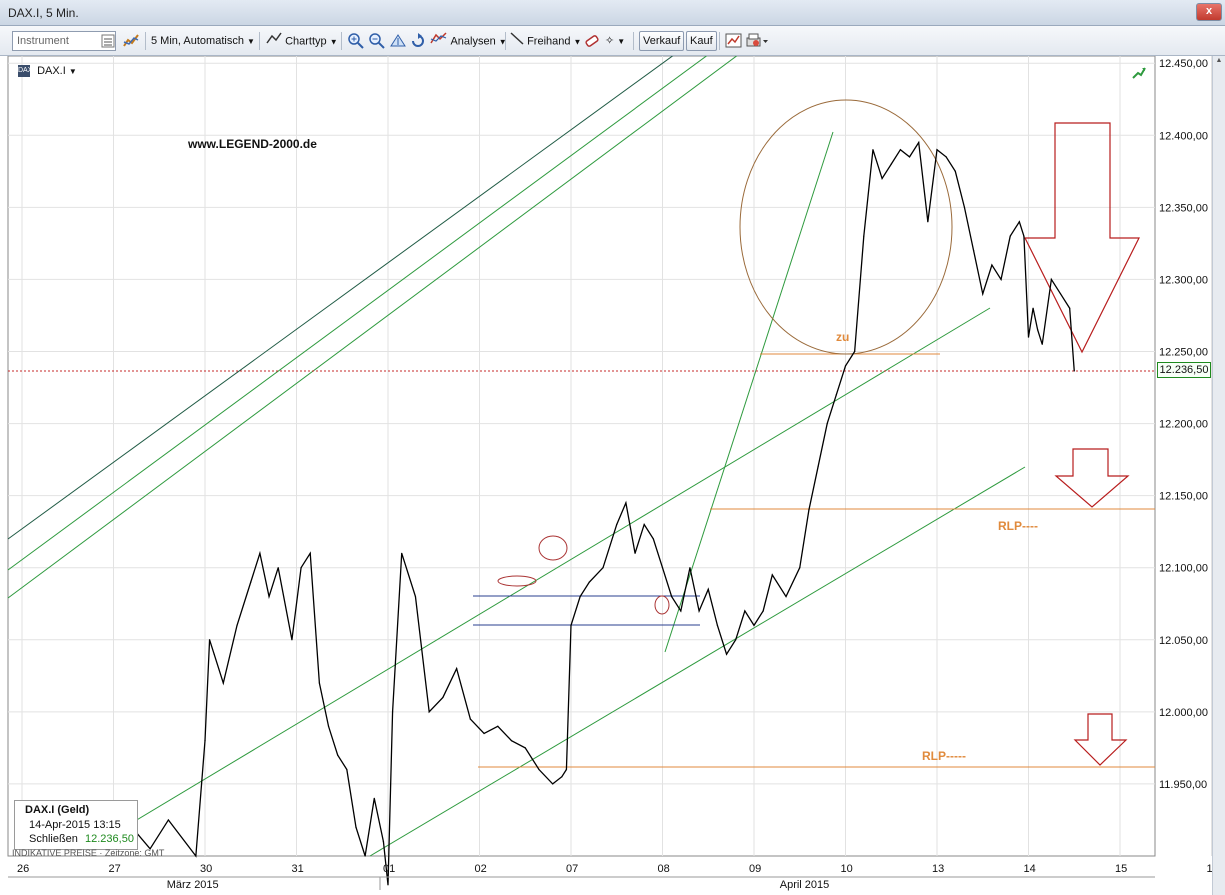 The height and width of the screenshot is (895, 1225). What do you see at coordinates (302, 41) in the screenshot?
I see `charttype-dropdown: Charttyp ▼` at bounding box center [302, 41].